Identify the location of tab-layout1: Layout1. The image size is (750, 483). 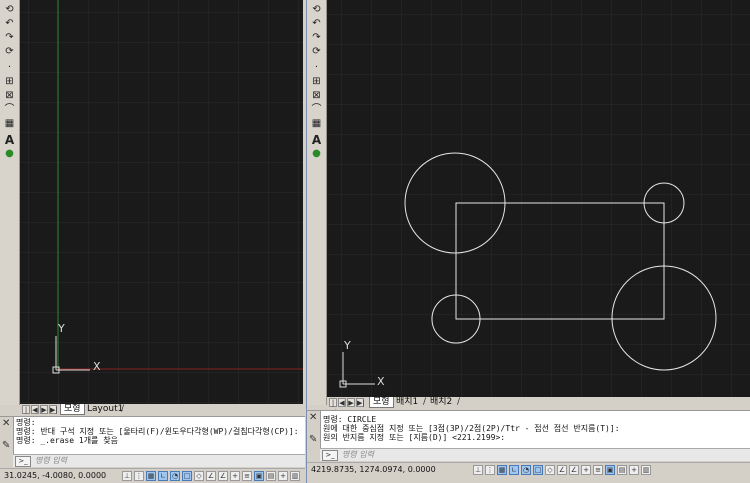
(105, 409).